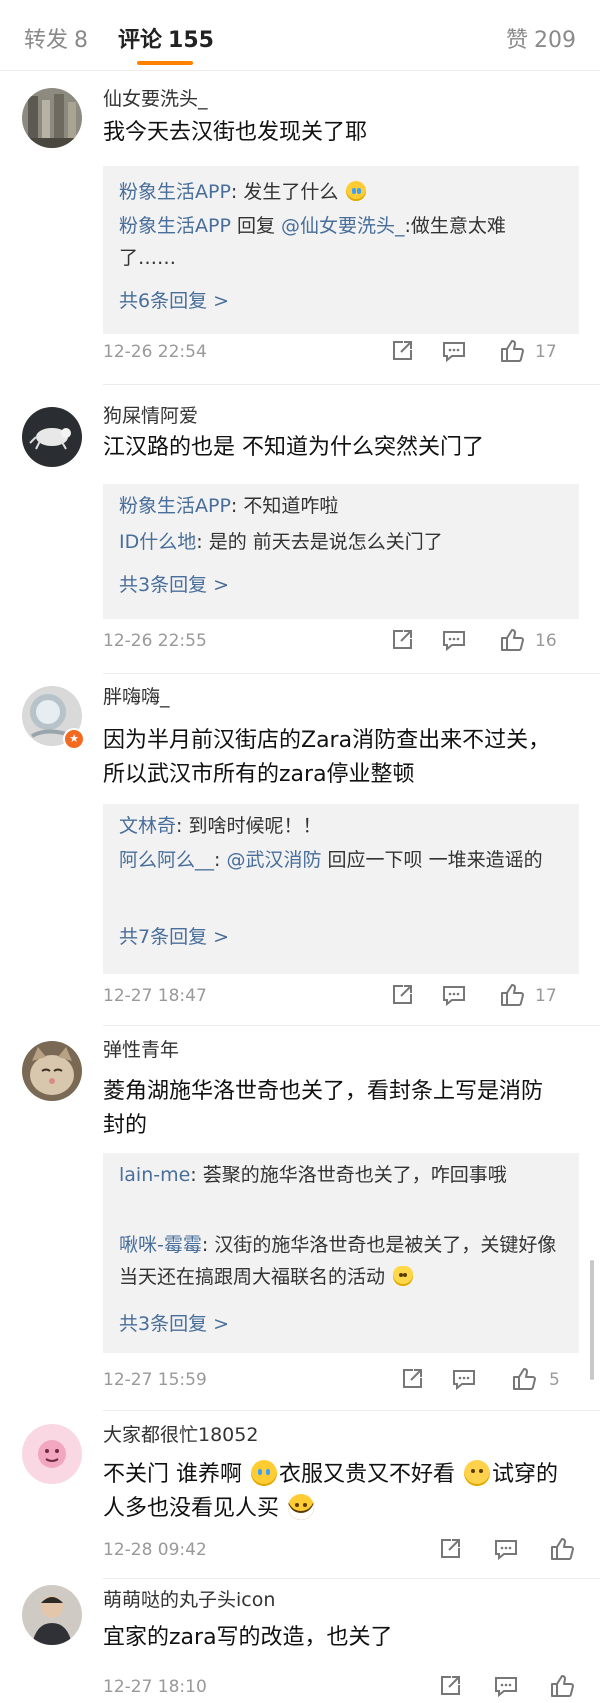  What do you see at coordinates (300, 35) in the screenshot?
I see `comment-tabs: 转发 8 评论 155 赞 209` at bounding box center [300, 35].